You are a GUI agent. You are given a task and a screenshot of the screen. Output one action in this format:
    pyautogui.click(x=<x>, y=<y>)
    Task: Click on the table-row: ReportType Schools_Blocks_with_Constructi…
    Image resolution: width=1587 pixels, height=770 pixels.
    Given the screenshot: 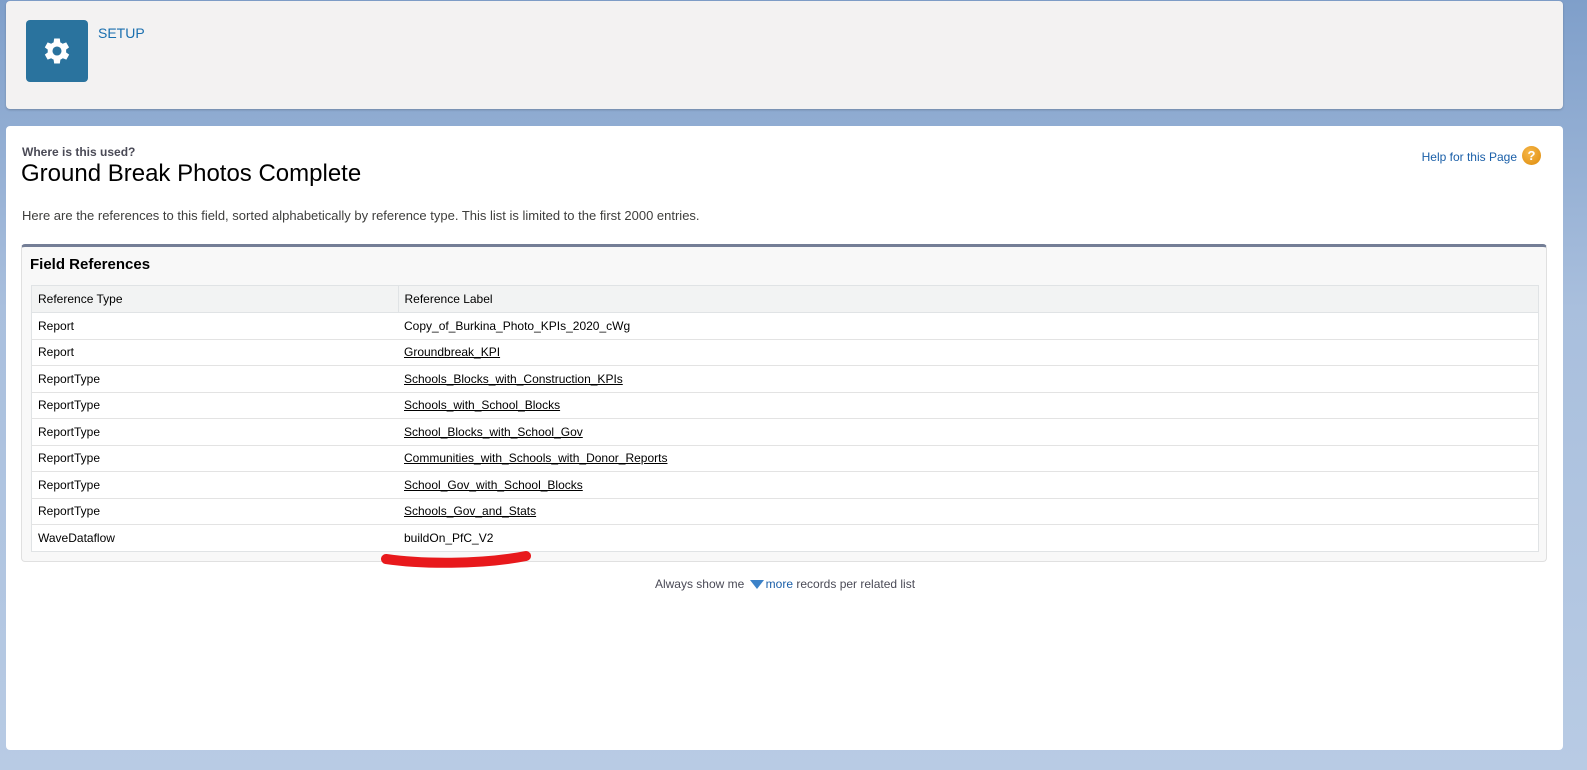 What is the action you would take?
    pyautogui.click(x=785, y=378)
    